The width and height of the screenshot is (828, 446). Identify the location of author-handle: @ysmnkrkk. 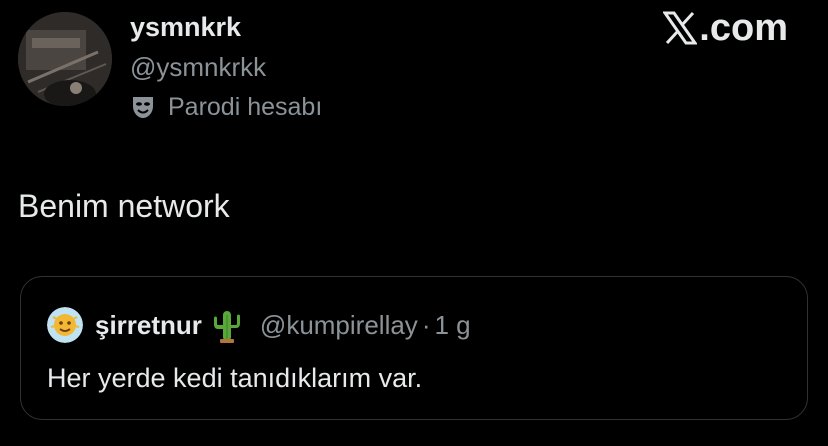
(198, 67).